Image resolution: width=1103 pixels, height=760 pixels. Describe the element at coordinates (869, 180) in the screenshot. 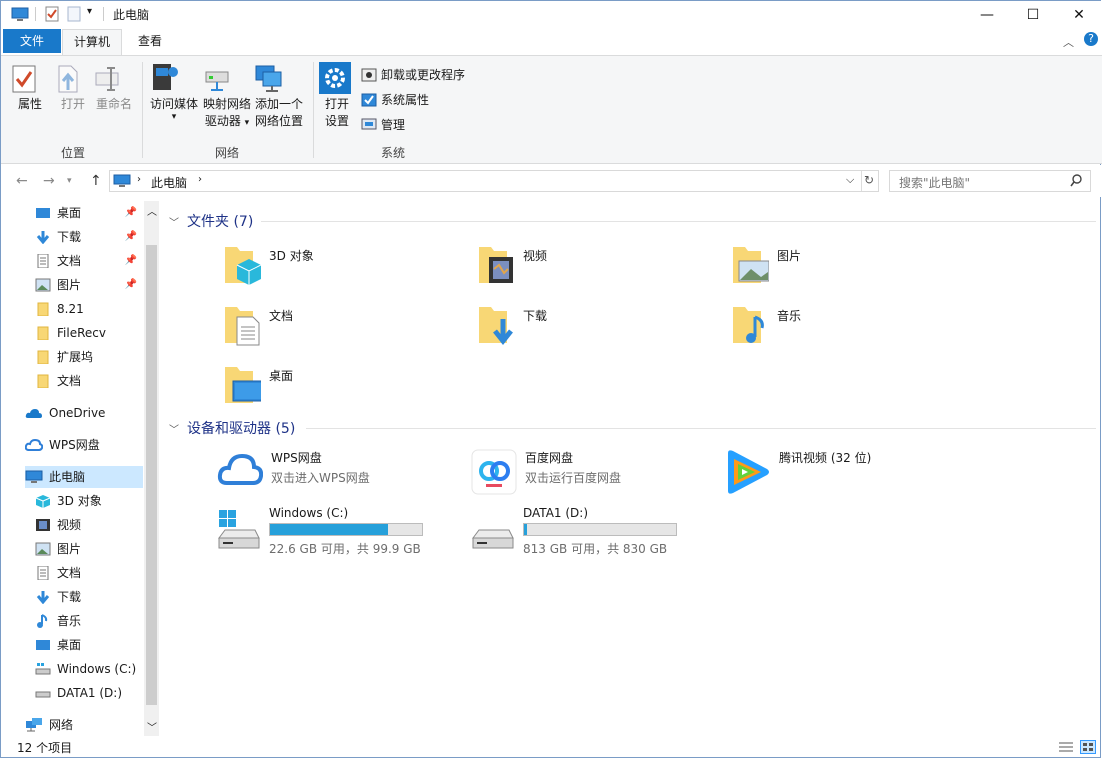

I see `refresh-icon: ↻` at that location.